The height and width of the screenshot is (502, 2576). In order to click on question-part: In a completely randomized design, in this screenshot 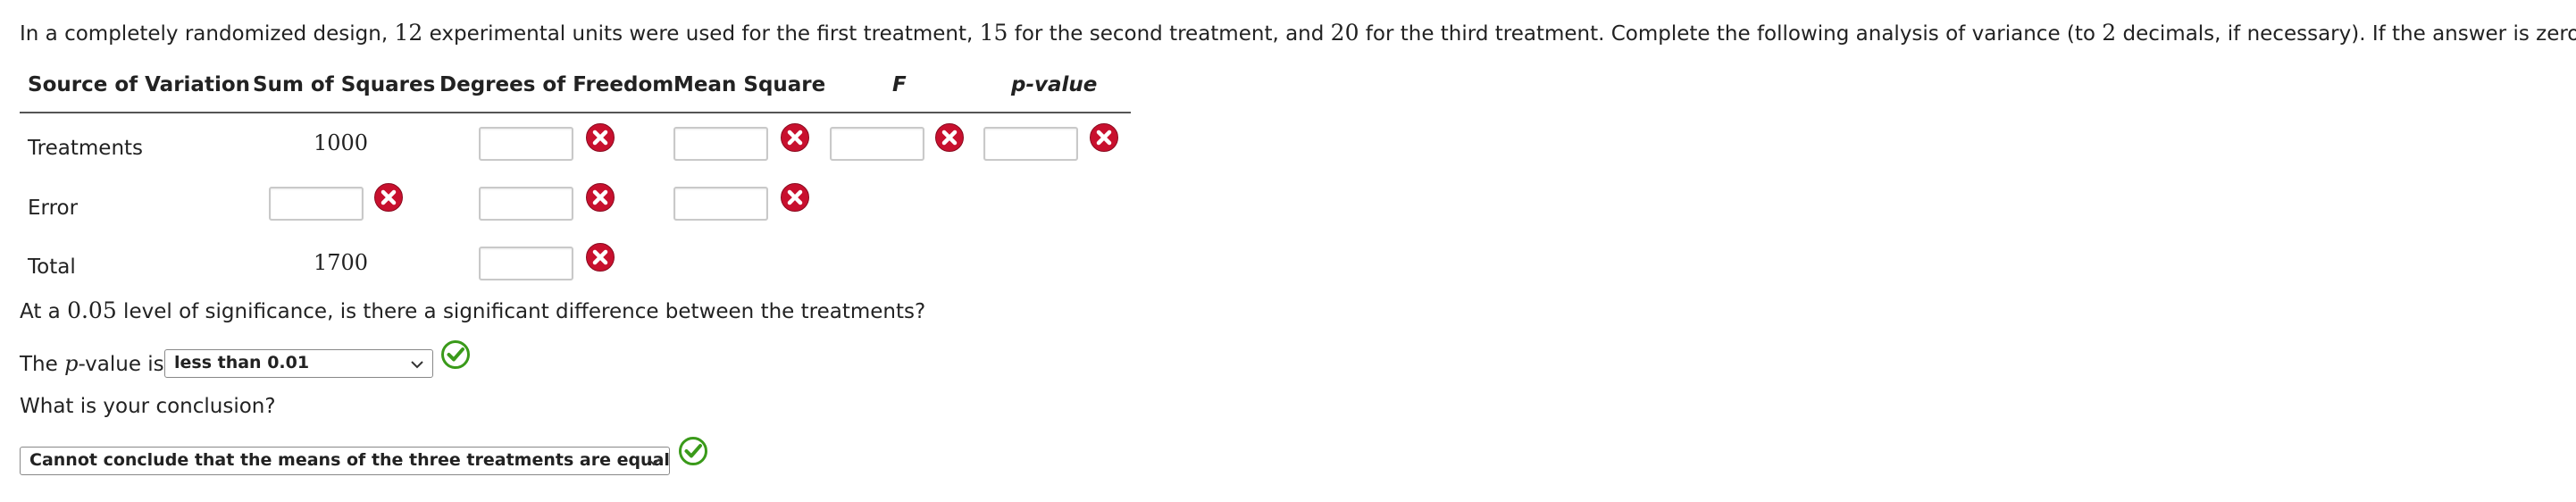, I will do `click(208, 34)`.